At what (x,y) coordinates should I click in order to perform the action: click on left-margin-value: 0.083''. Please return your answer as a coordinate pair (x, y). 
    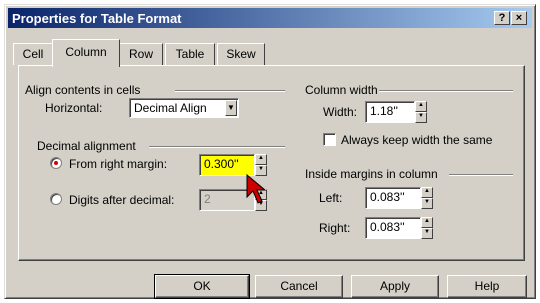
    Looking at the image, I should click on (387, 197).